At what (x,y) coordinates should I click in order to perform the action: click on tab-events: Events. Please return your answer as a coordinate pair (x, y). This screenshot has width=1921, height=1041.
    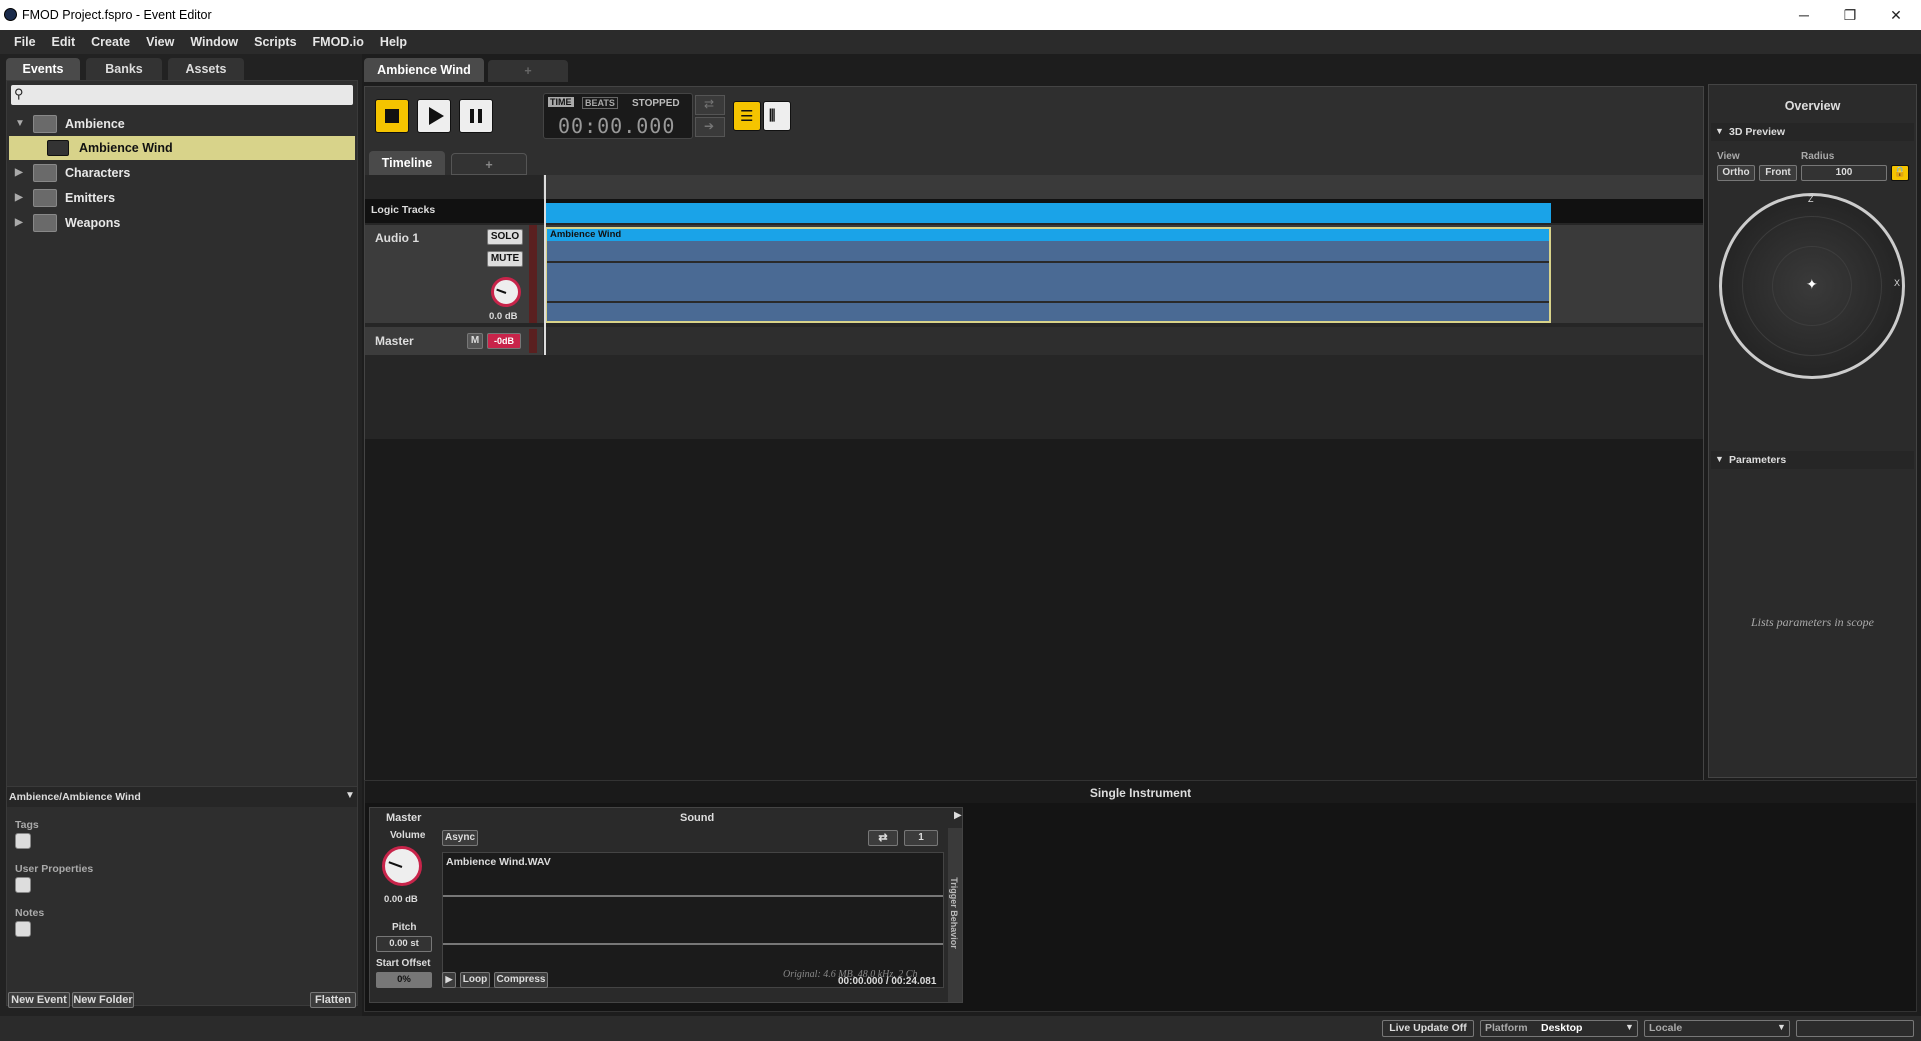
    Looking at the image, I should click on (43, 69).